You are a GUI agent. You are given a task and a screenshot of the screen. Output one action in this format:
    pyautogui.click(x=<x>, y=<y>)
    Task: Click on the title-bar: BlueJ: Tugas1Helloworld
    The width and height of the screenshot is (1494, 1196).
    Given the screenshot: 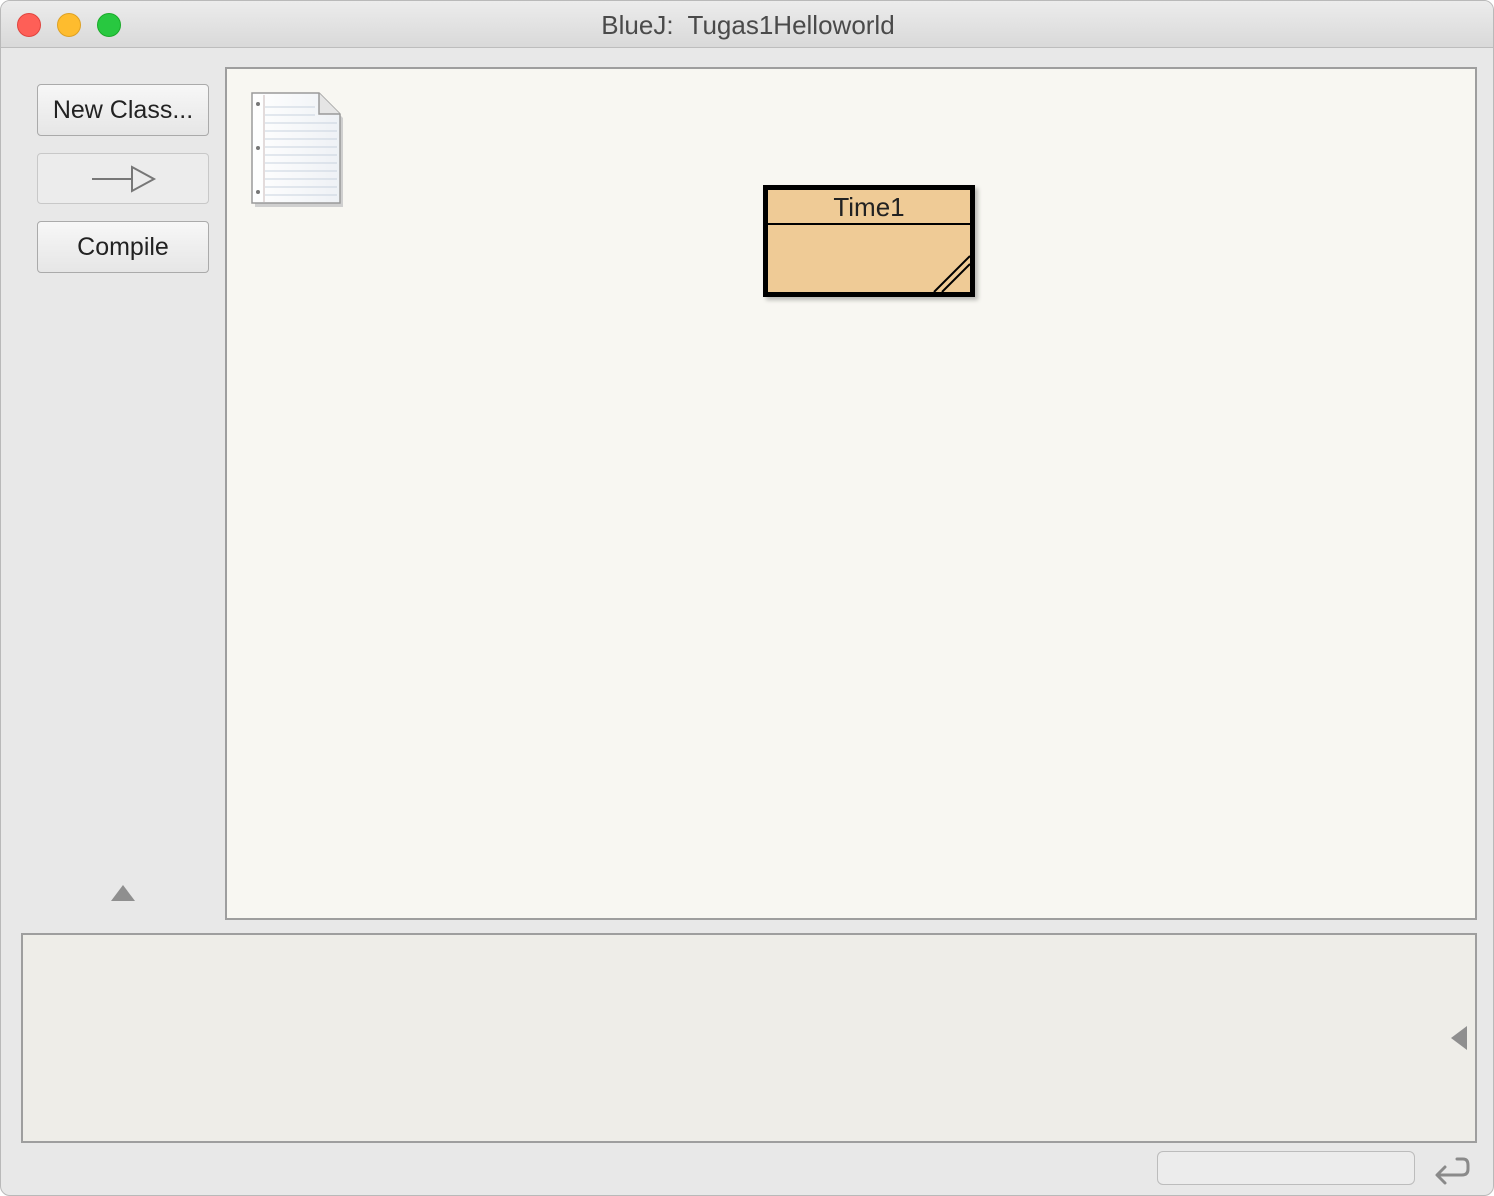 What is the action you would take?
    pyautogui.click(x=747, y=24)
    